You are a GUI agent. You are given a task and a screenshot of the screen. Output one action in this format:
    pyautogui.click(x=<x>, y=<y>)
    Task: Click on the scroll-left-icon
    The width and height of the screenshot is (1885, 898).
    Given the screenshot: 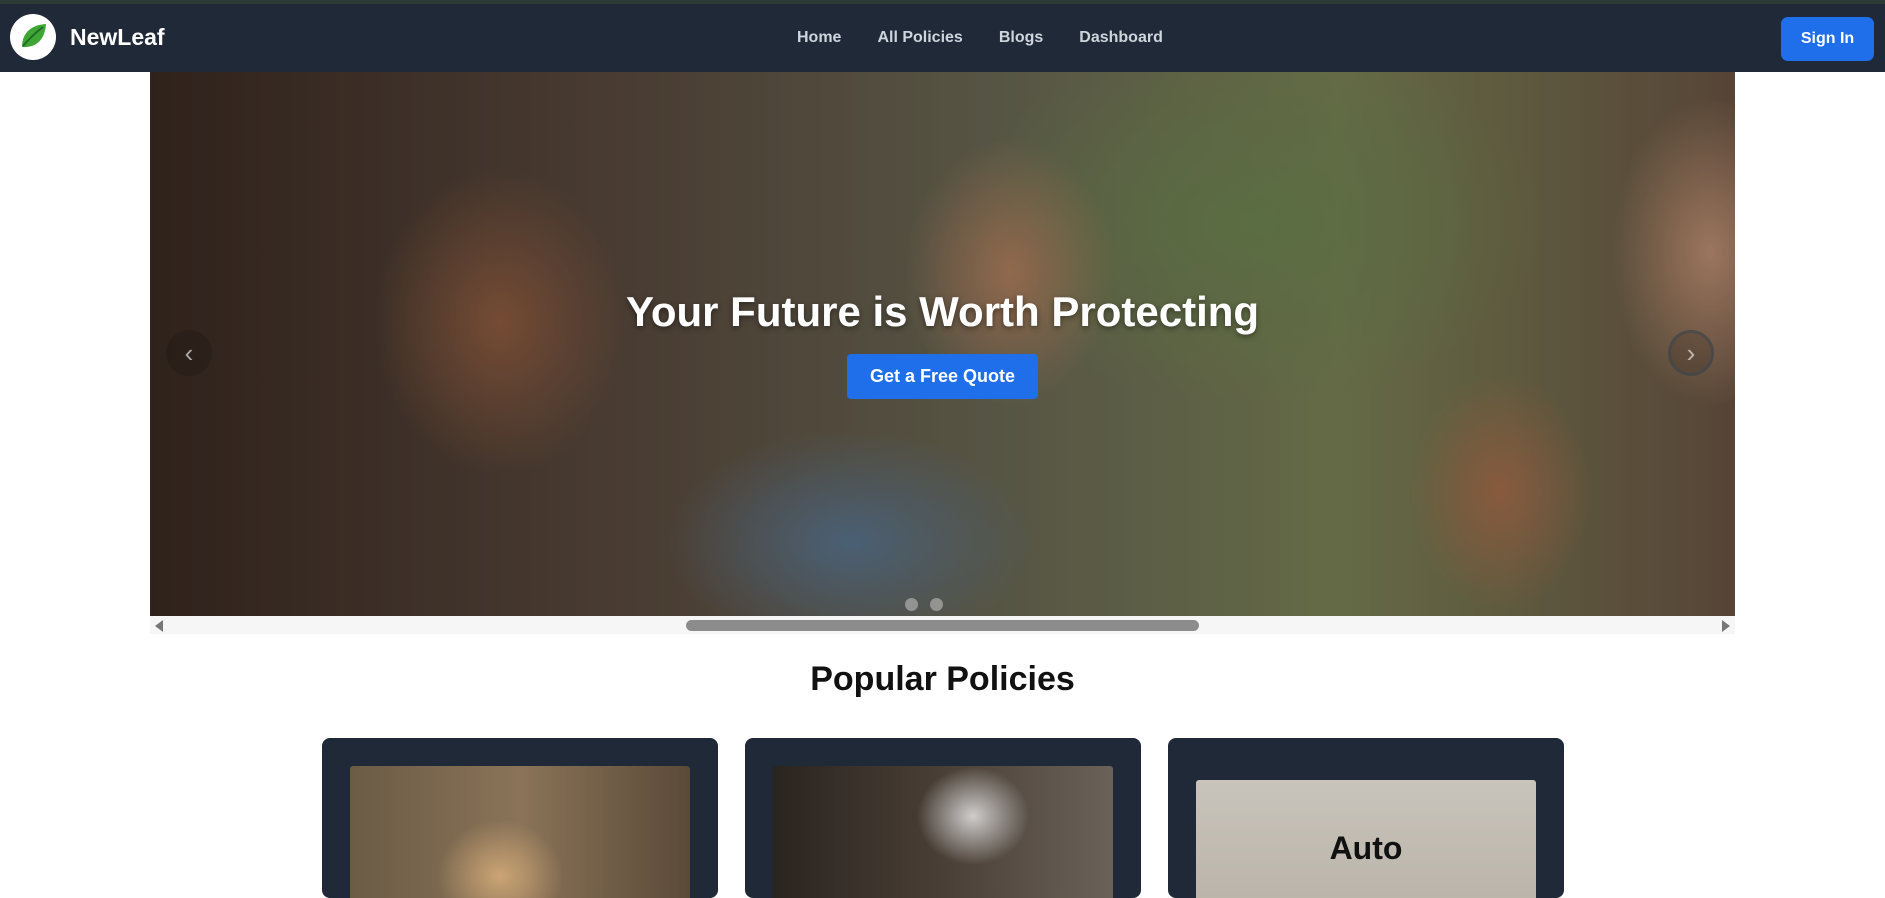 What is the action you would take?
    pyautogui.click(x=159, y=626)
    